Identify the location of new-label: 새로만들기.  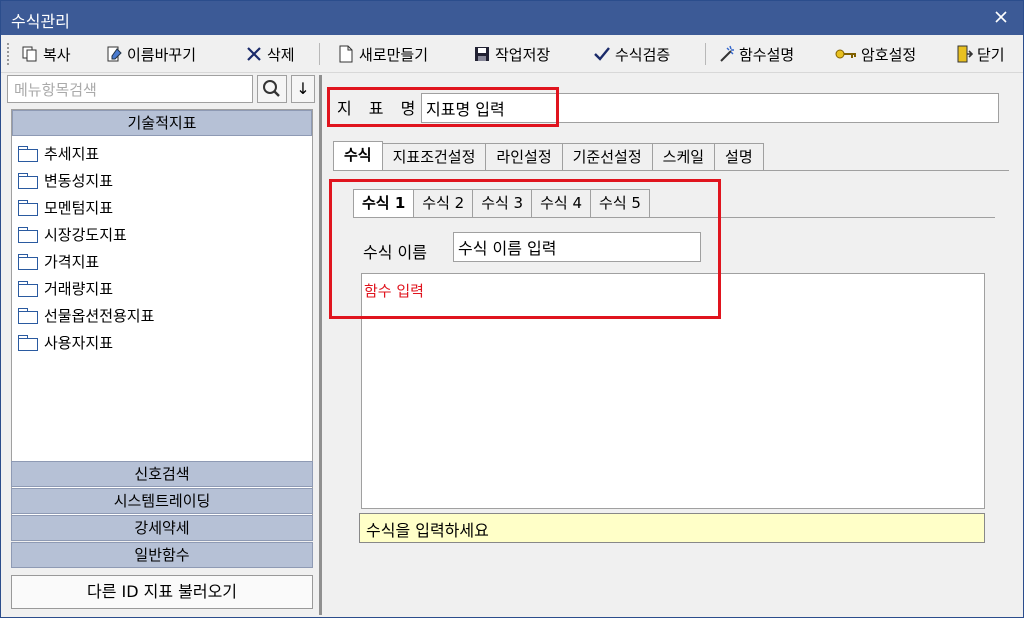
(394, 54).